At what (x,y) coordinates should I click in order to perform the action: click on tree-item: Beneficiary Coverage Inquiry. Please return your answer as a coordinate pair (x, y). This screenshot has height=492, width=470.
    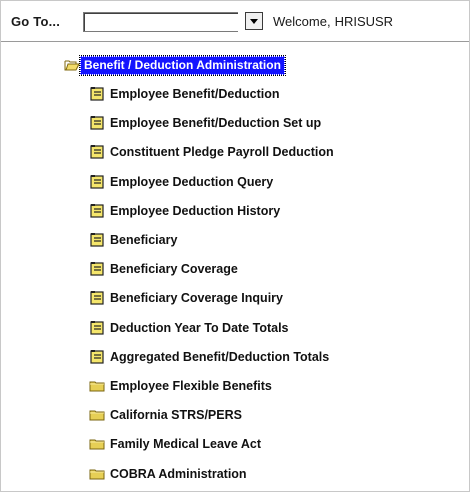
    Looking at the image, I should click on (186, 298).